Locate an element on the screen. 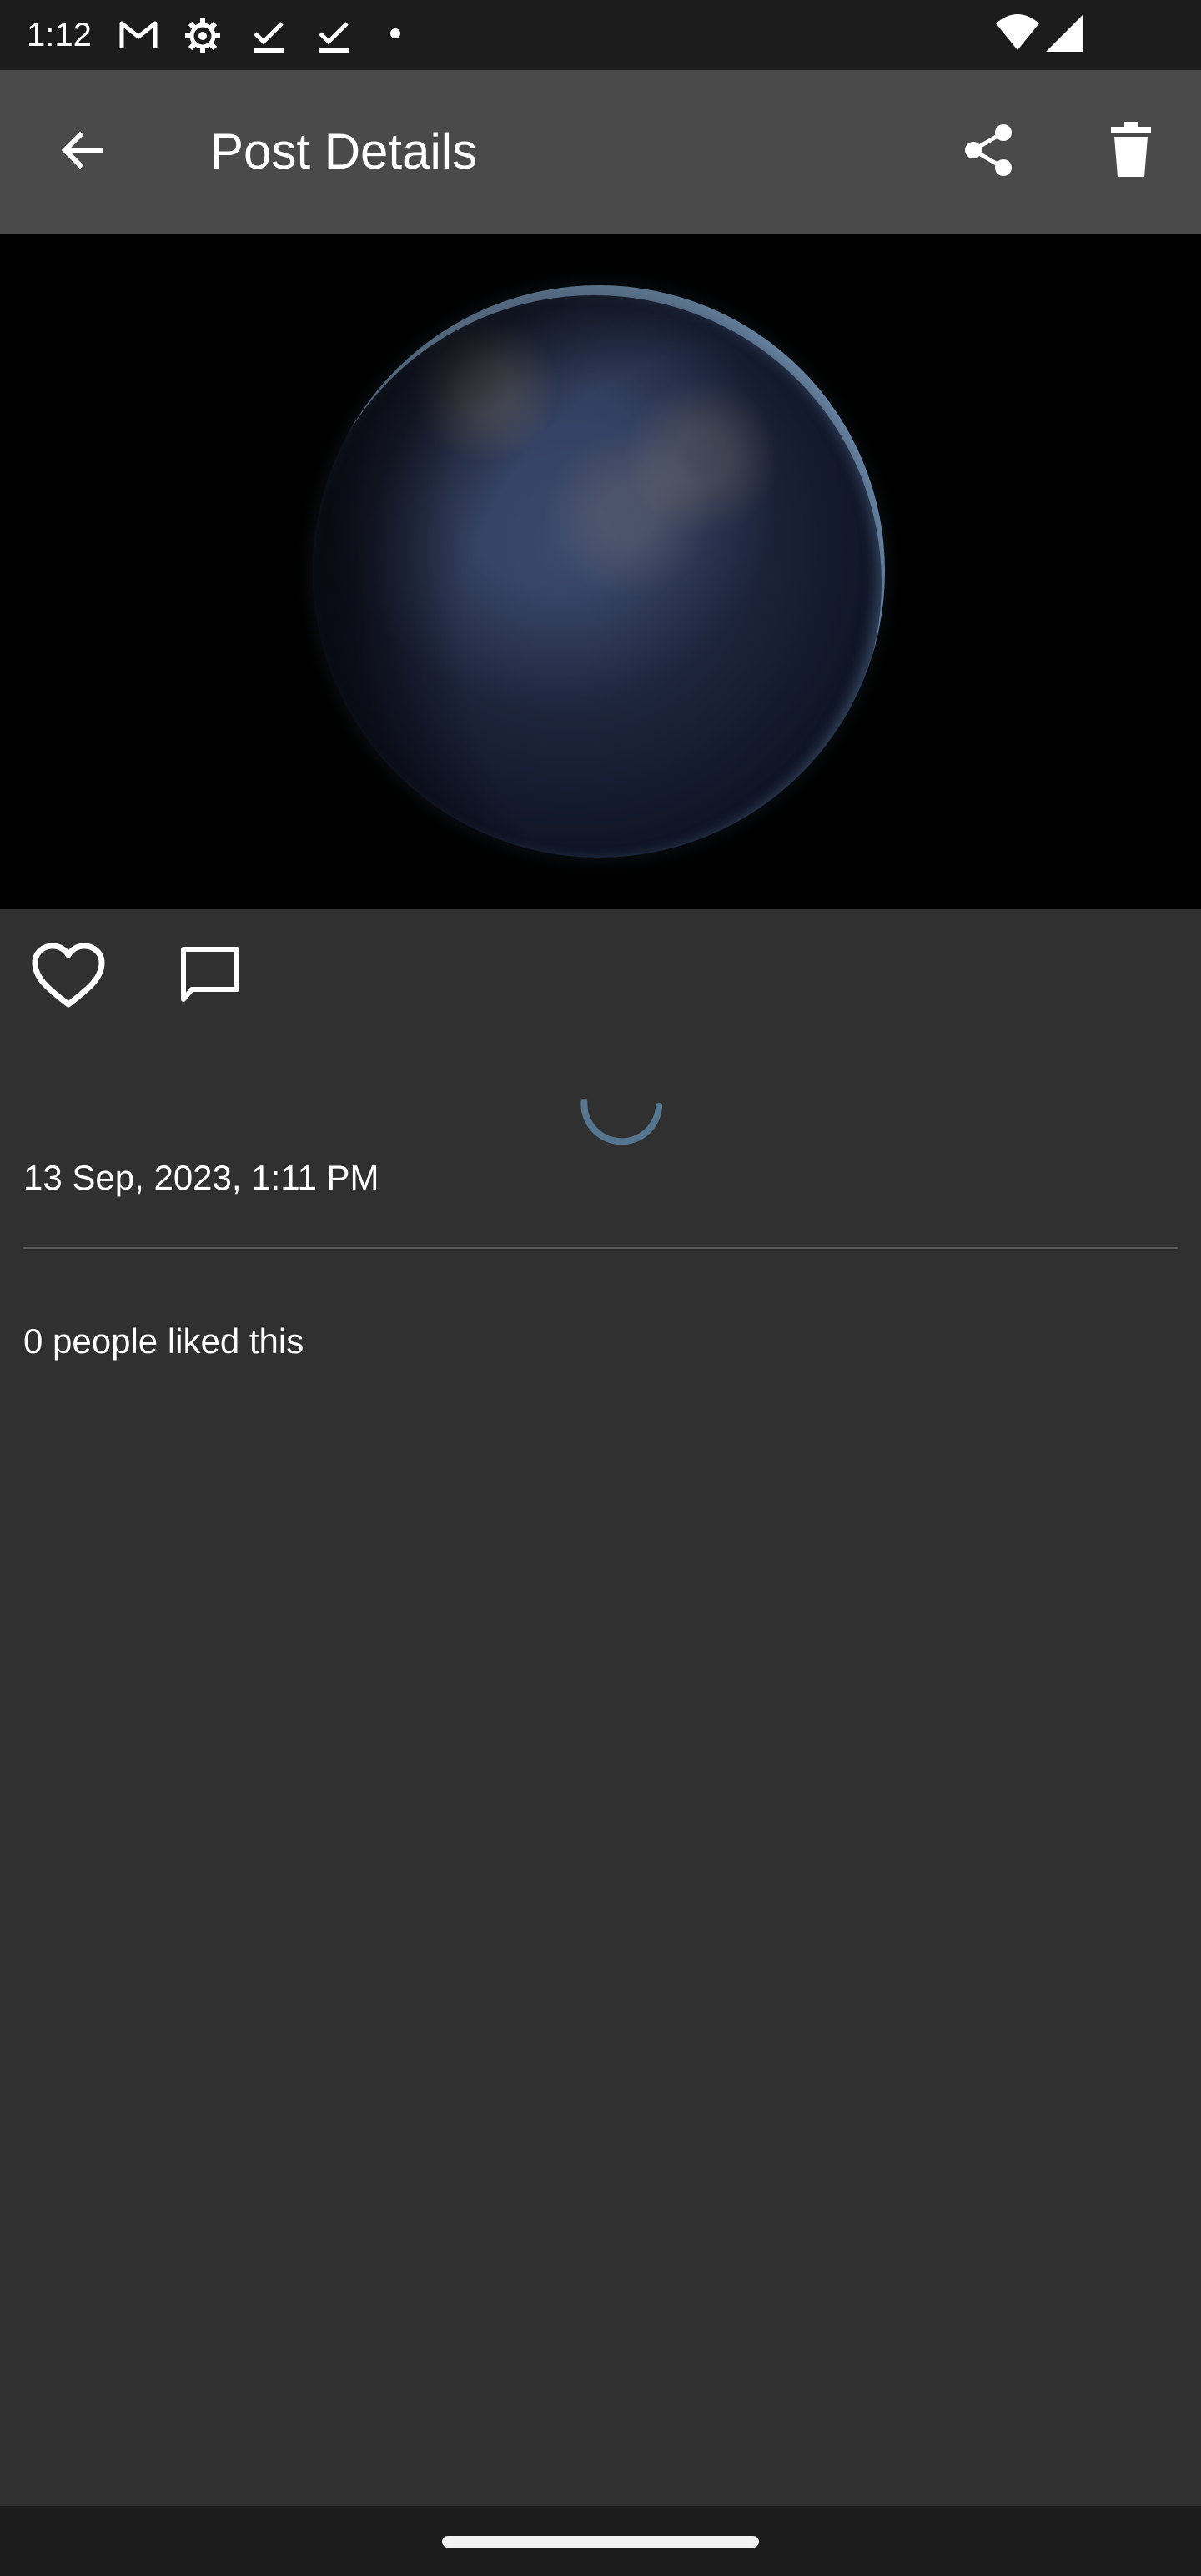 This screenshot has height=2576, width=1201. share-button is located at coordinates (989, 152).